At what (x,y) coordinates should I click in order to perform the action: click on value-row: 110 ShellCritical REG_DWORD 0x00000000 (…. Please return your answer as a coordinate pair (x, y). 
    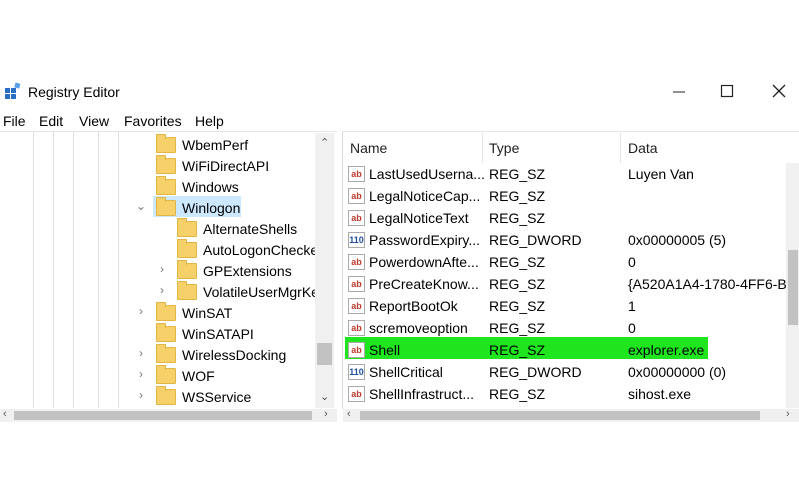
    Looking at the image, I should click on (567, 372).